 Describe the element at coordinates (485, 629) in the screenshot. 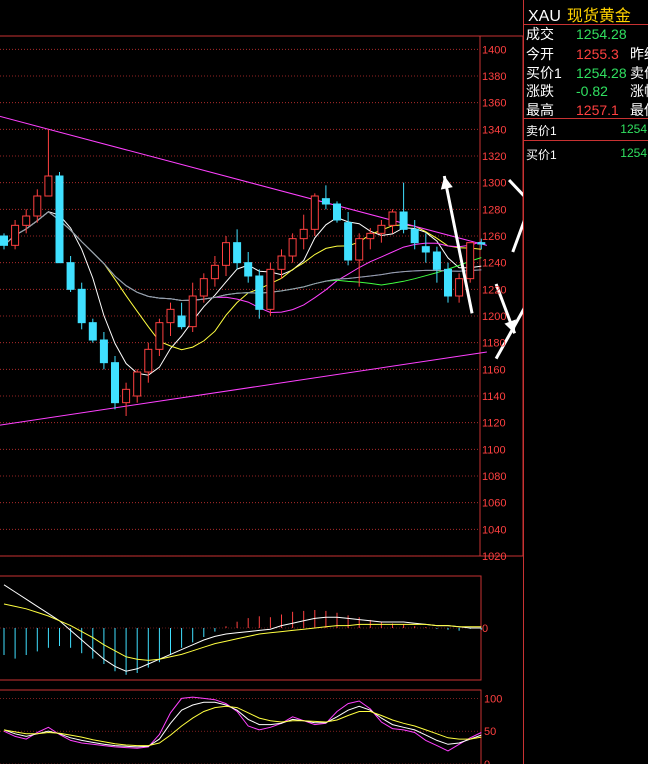

I see `macd-zero-label: 0` at that location.